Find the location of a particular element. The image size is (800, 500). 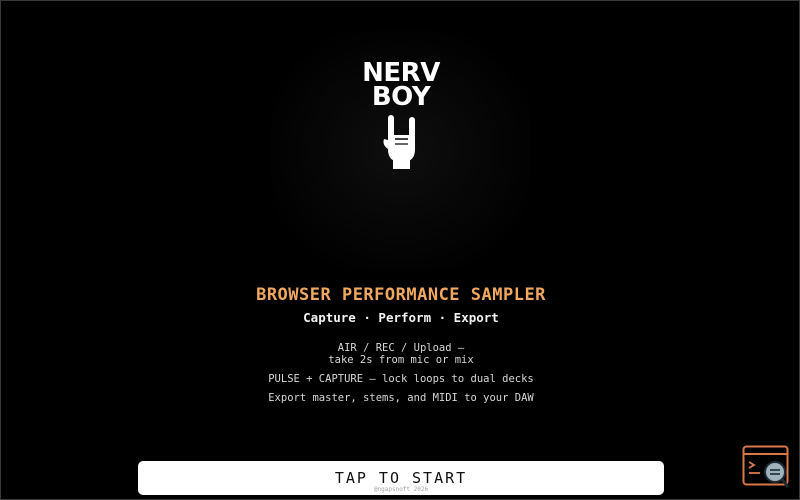

start-label: TAP TO START is located at coordinates (401, 477).